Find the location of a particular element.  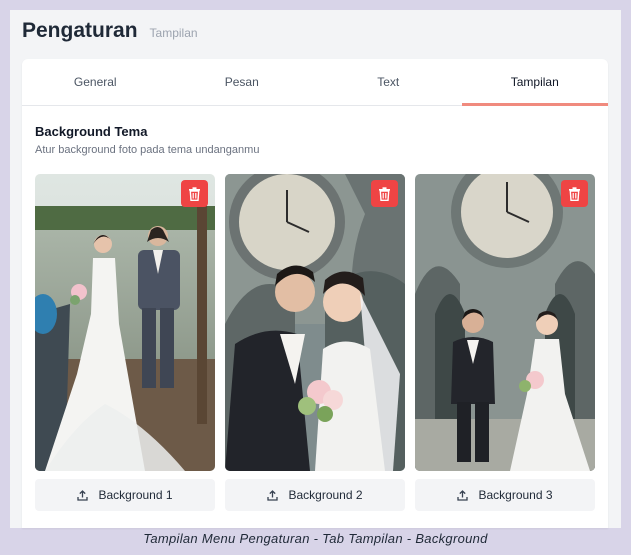

upload-background-1-button: Background 1 is located at coordinates (125, 495).